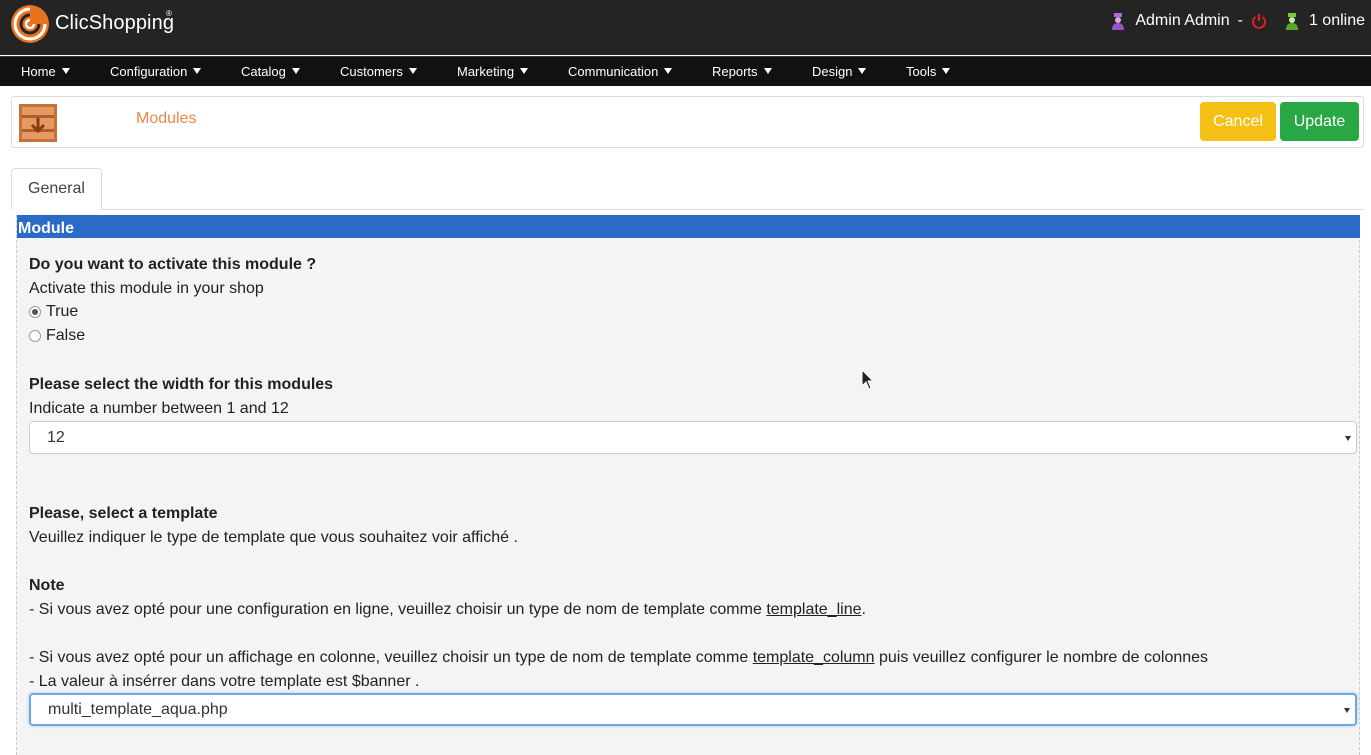  Describe the element at coordinates (114, 23) in the screenshot. I see `brand-name: ClicShopping` at that location.